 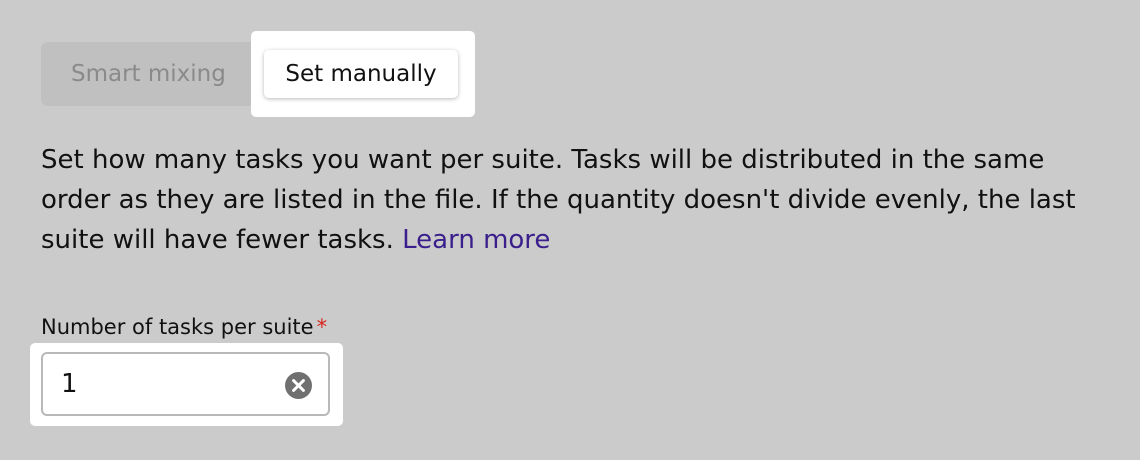 I want to click on required-mark: *, so click(x=322, y=327).